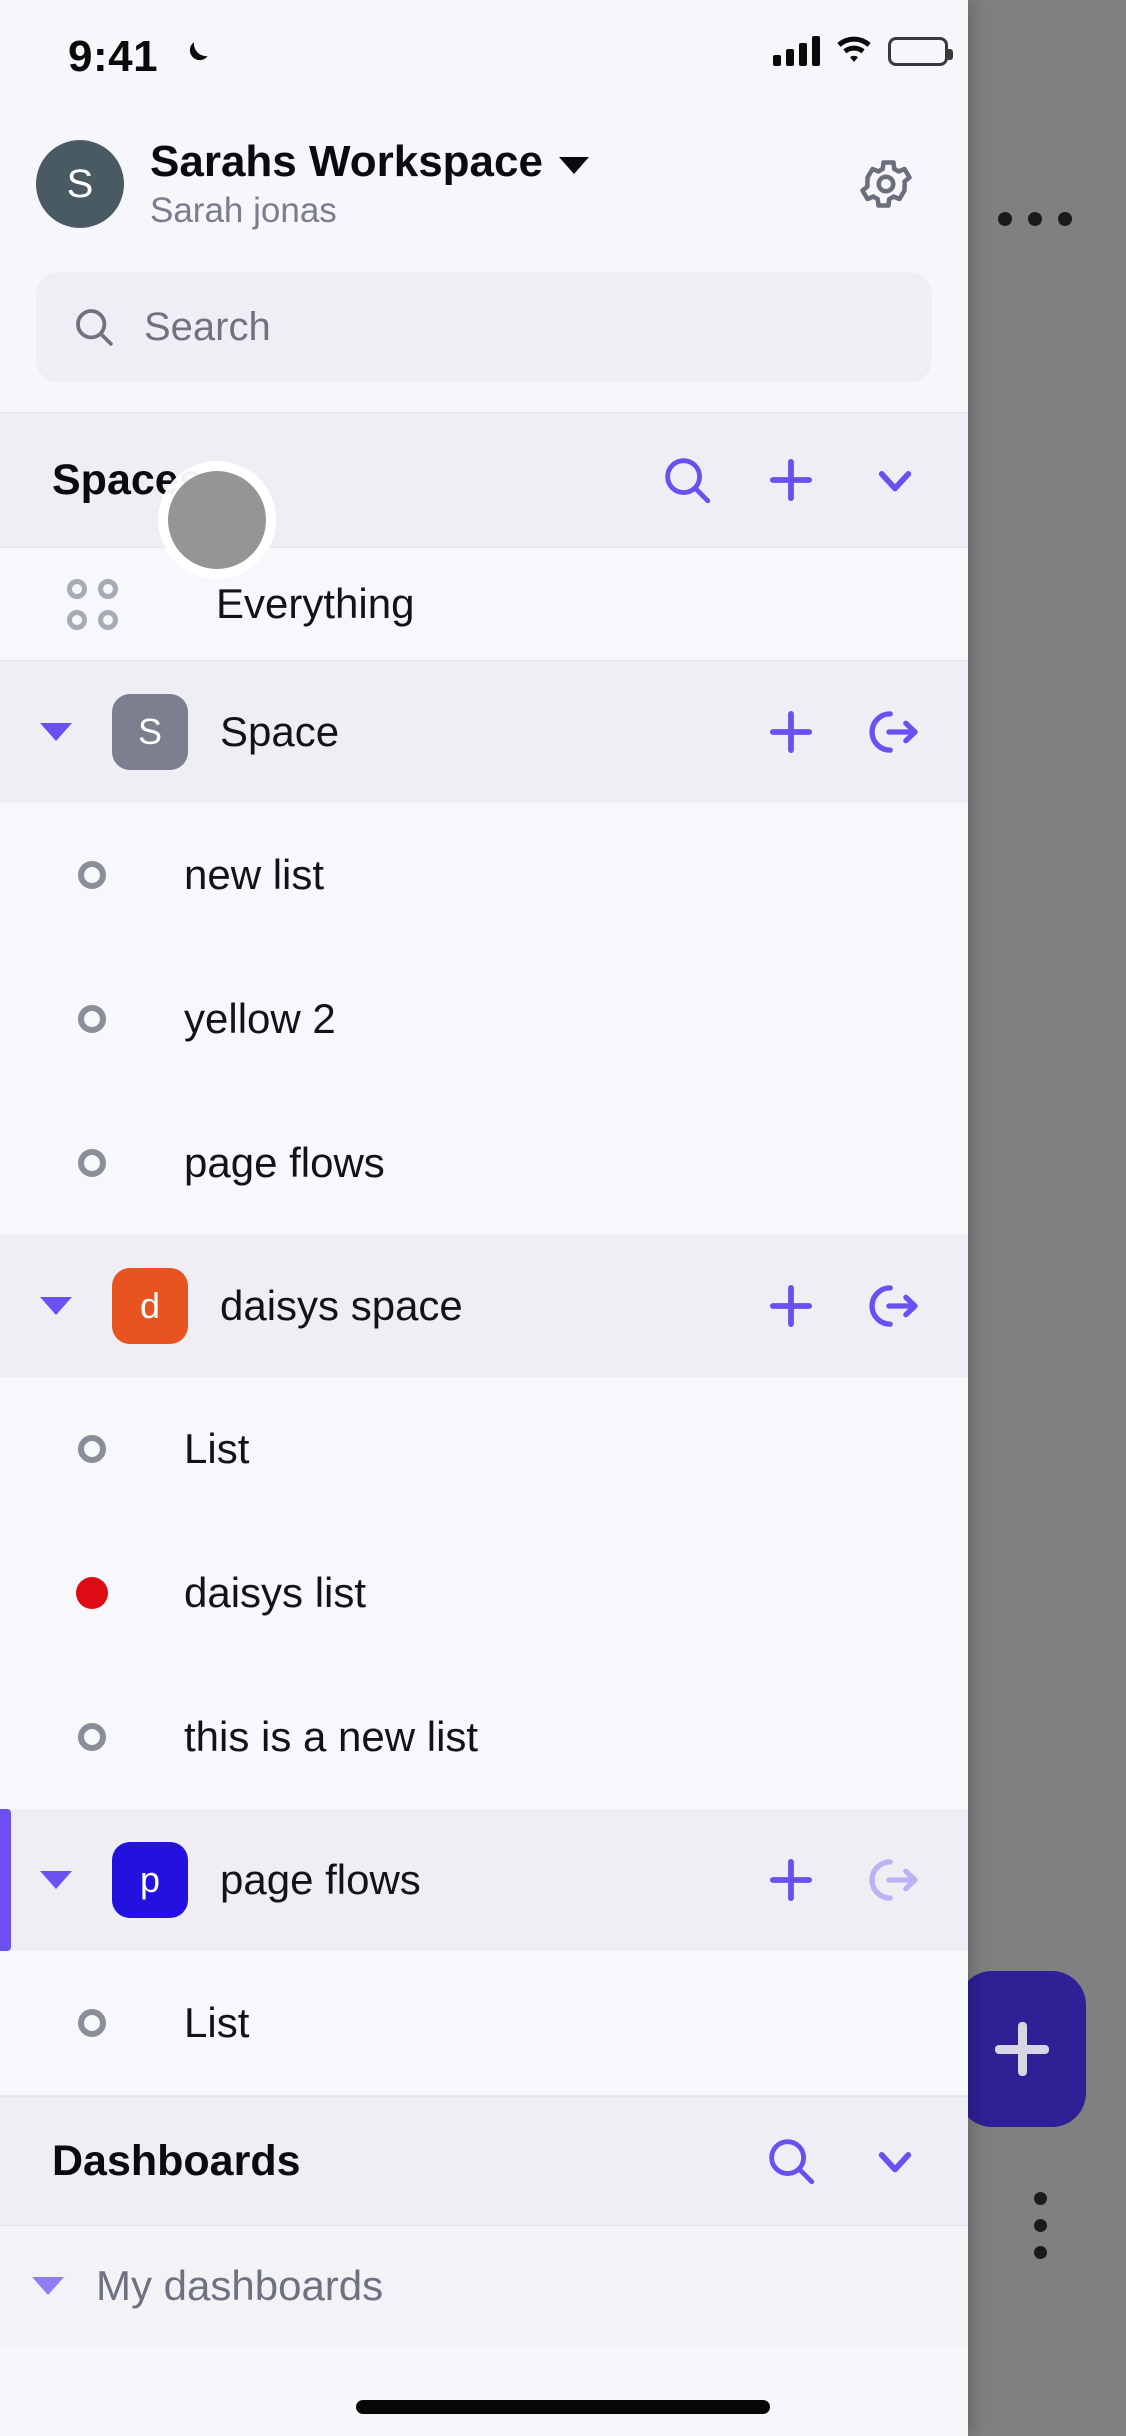 The width and height of the screenshot is (1126, 2436). What do you see at coordinates (176, 2160) in the screenshot?
I see `dashboards-section-title: Dashboards` at bounding box center [176, 2160].